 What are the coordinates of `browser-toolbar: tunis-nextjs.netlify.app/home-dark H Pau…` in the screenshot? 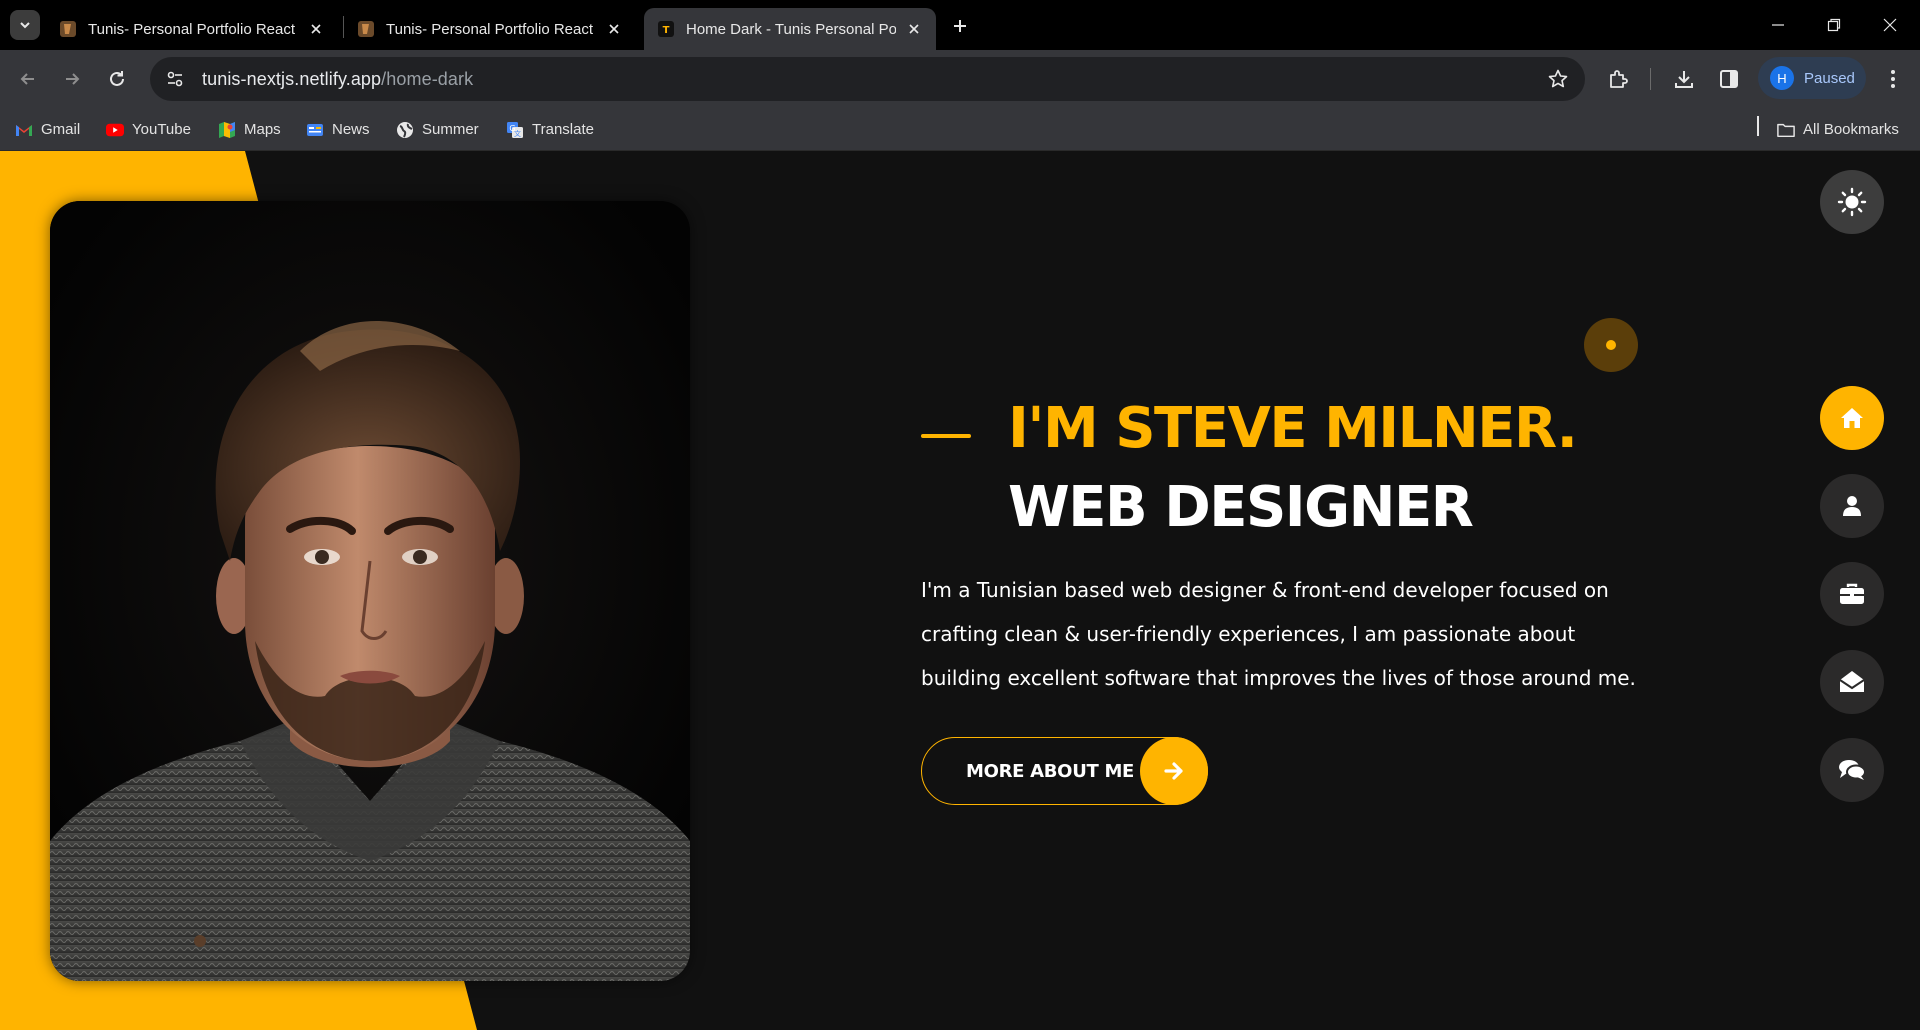 It's located at (960, 79).